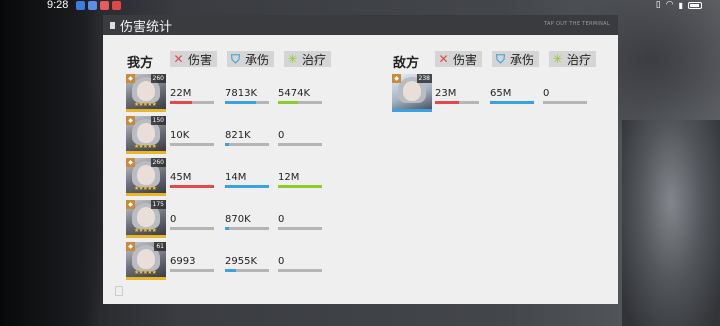  What do you see at coordinates (192, 97) in the screenshot?
I see `ally-unit-damage-stat: 22M` at bounding box center [192, 97].